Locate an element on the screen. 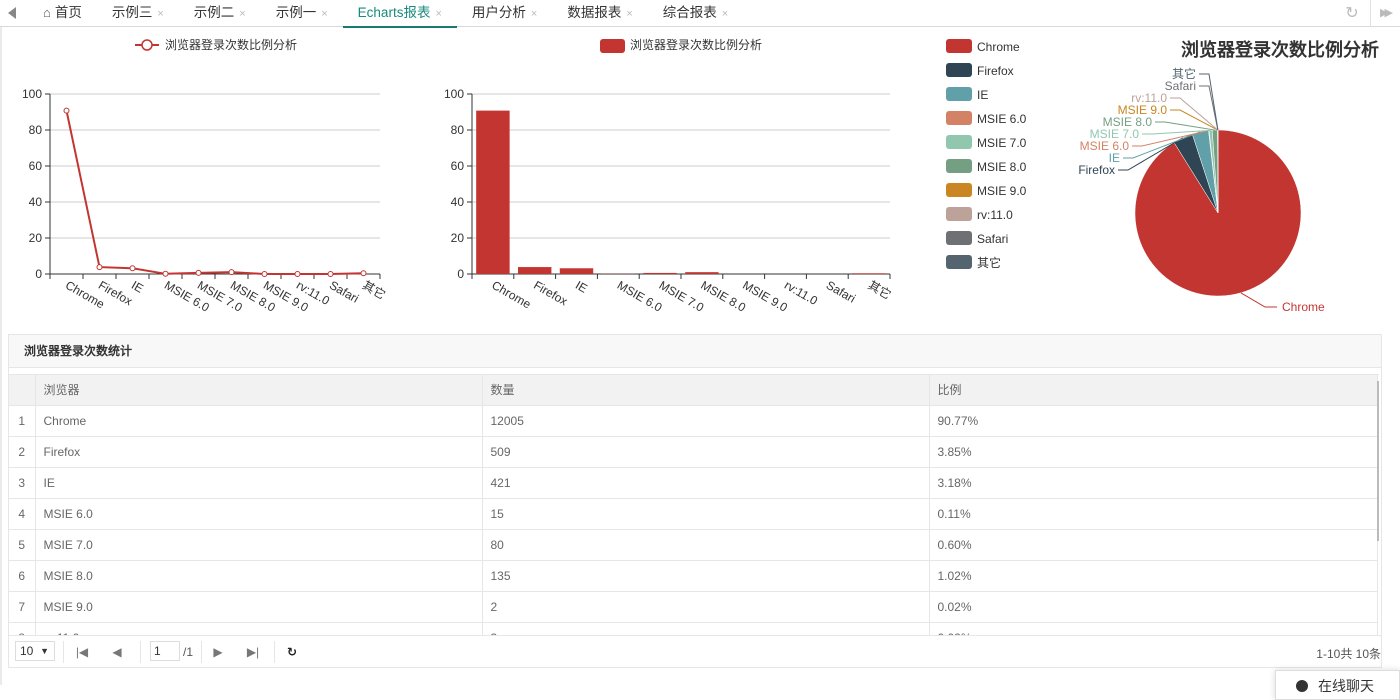  row-number: 3 is located at coordinates (22, 482).